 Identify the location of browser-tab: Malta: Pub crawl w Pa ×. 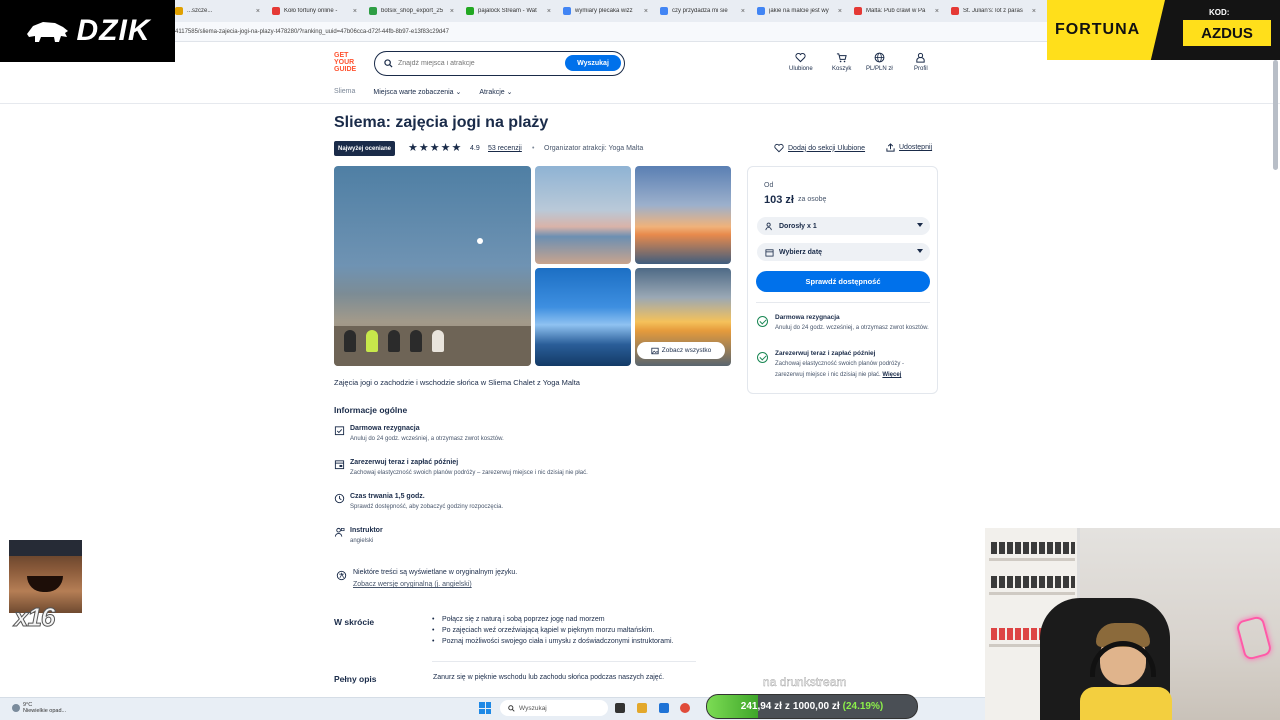
(896, 11).